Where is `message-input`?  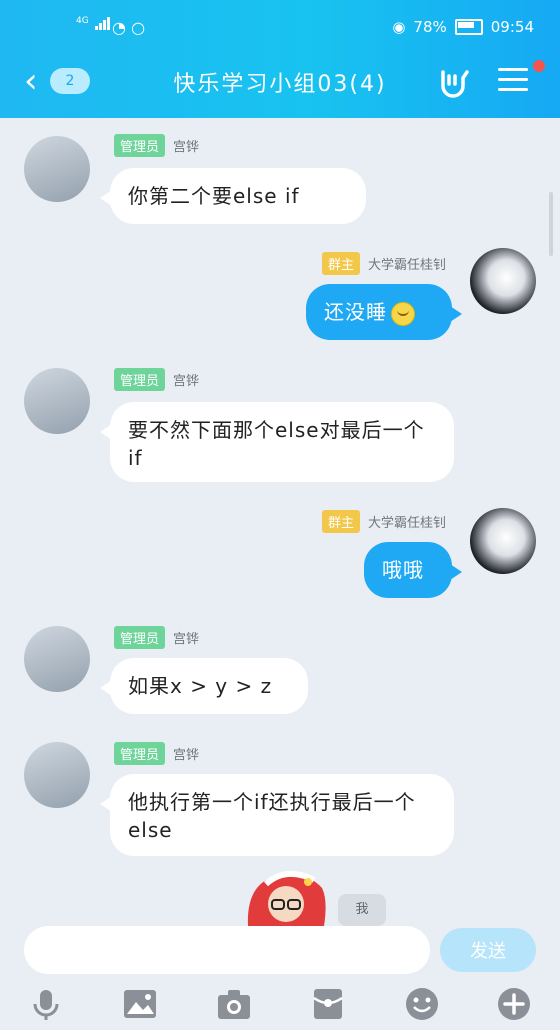
message-input is located at coordinates (227, 950).